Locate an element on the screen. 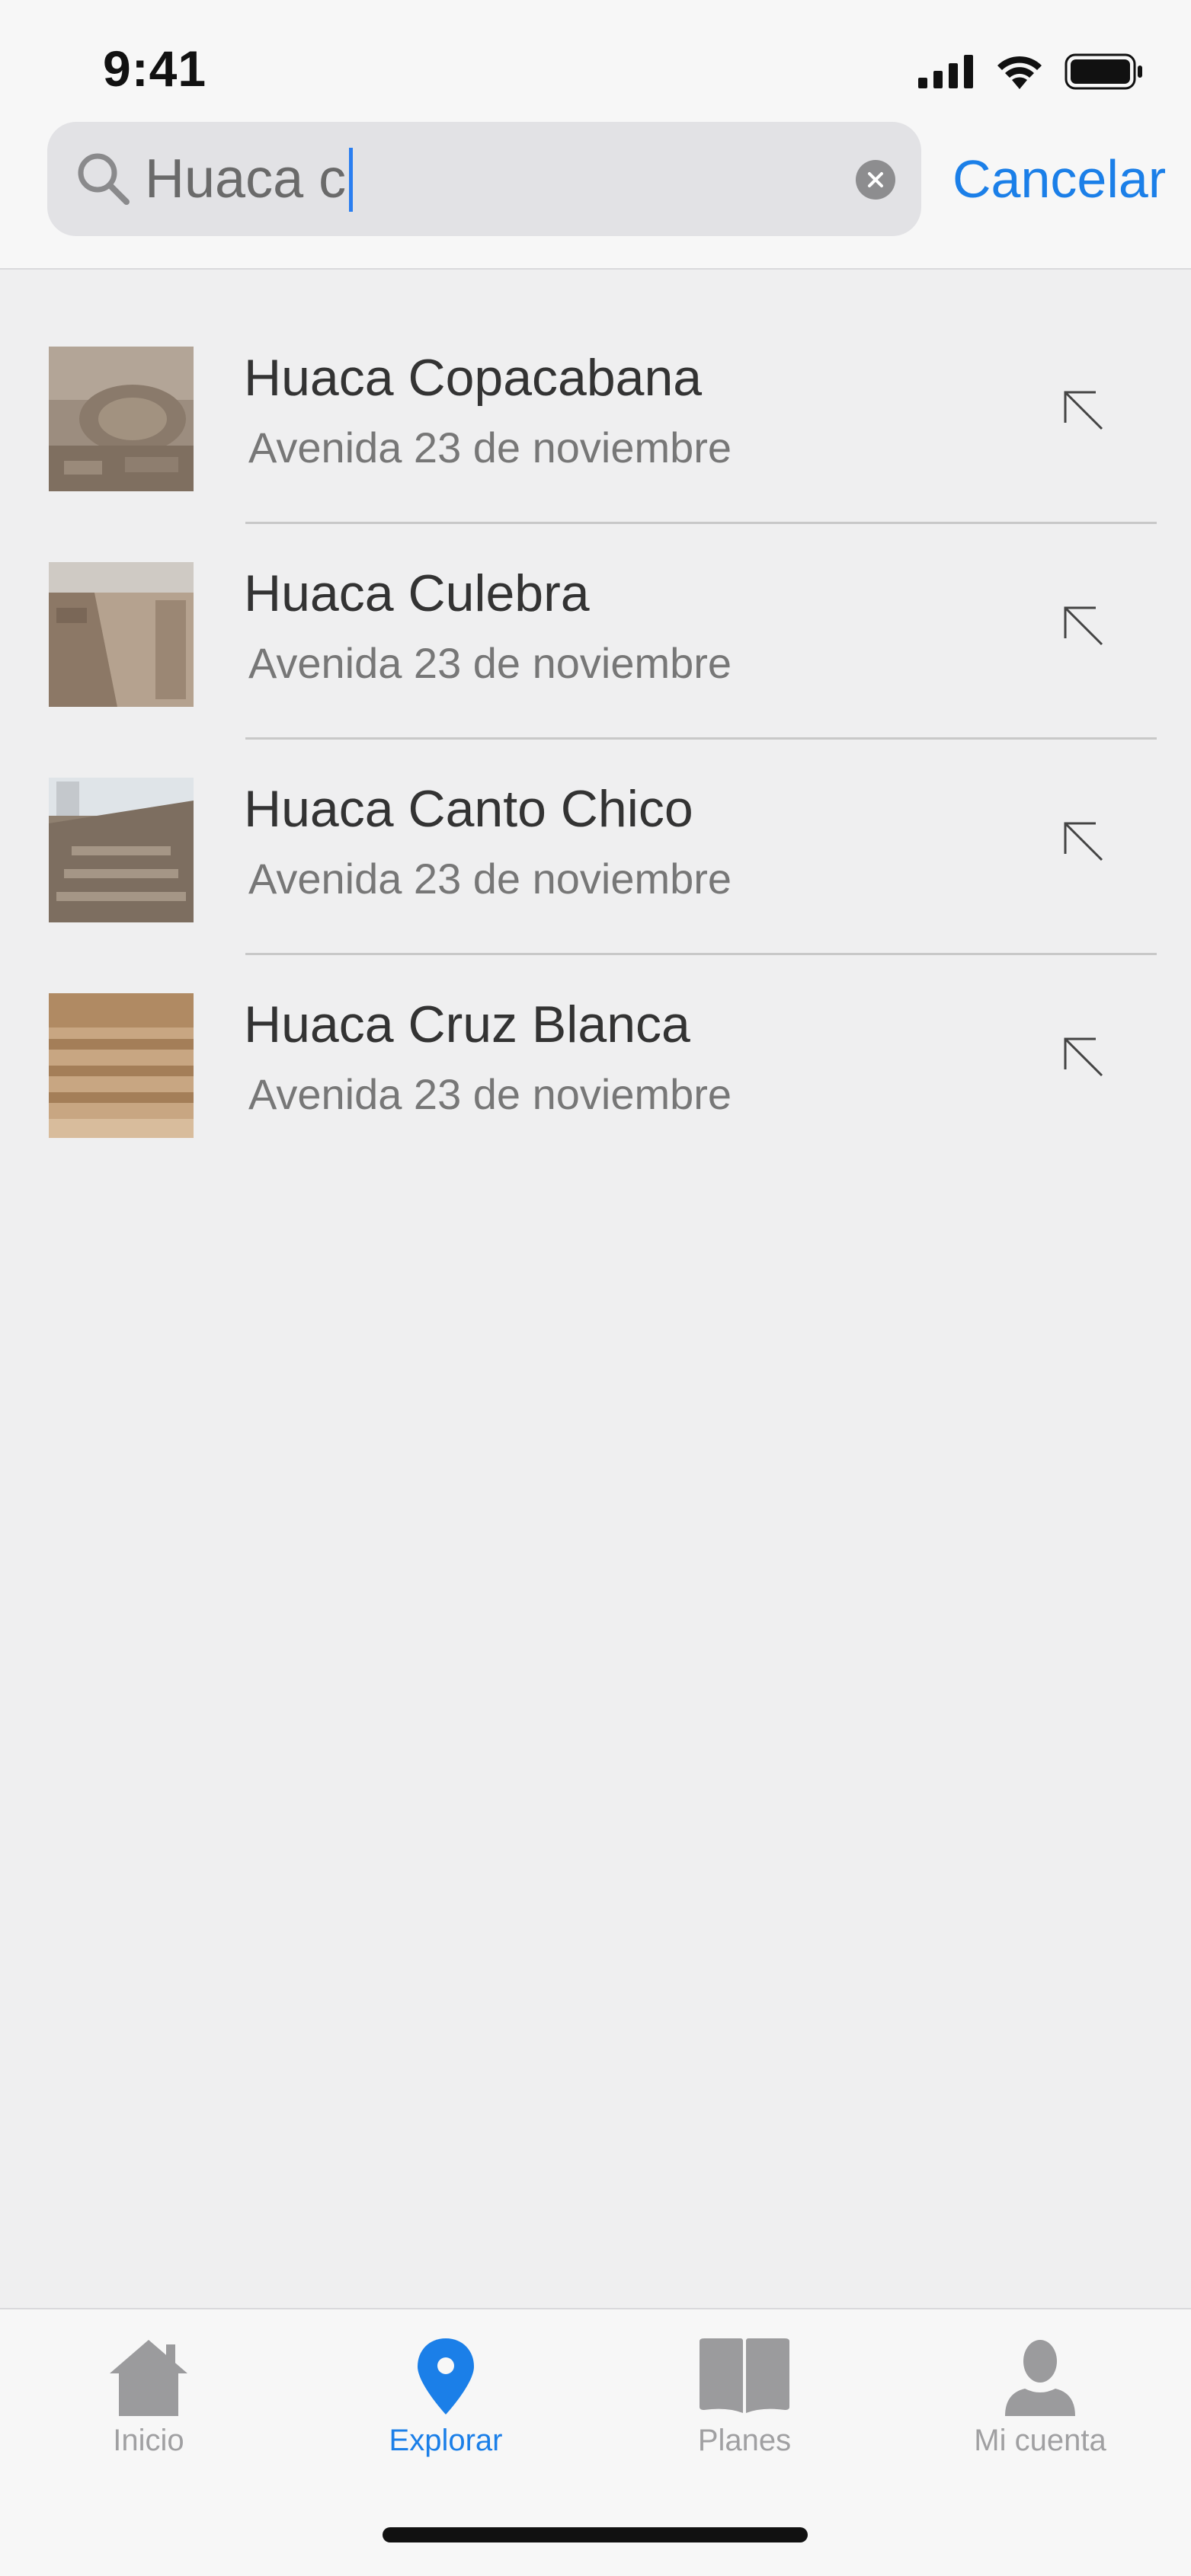 The image size is (1191, 2576). status-icons is located at coordinates (1031, 71).